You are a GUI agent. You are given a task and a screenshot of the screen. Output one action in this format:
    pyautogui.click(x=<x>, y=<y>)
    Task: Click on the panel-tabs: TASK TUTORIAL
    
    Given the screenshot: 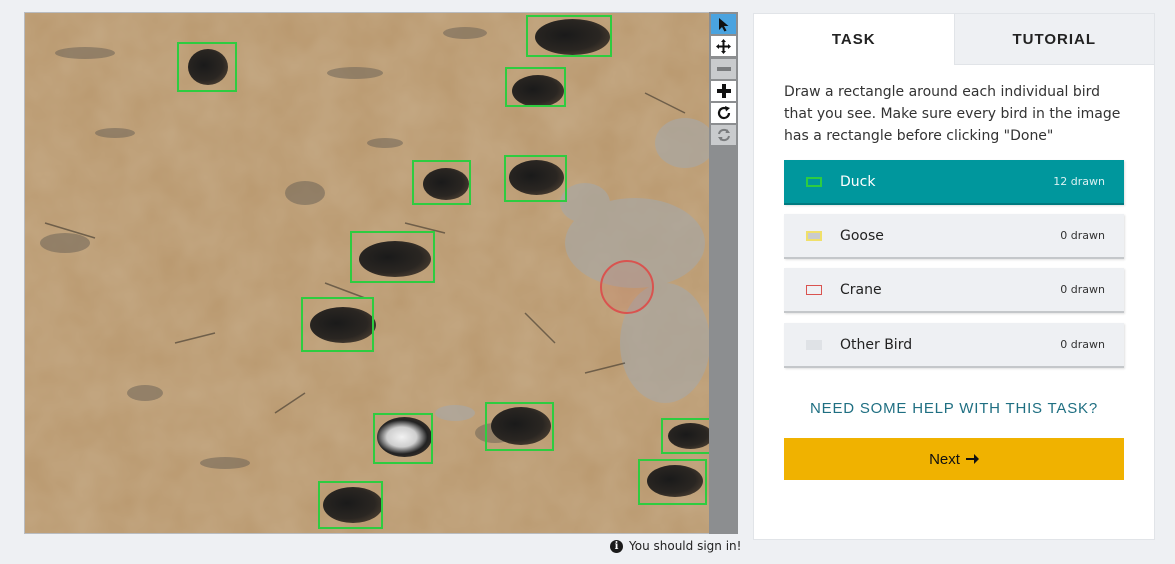 What is the action you would take?
    pyautogui.click(x=954, y=39)
    